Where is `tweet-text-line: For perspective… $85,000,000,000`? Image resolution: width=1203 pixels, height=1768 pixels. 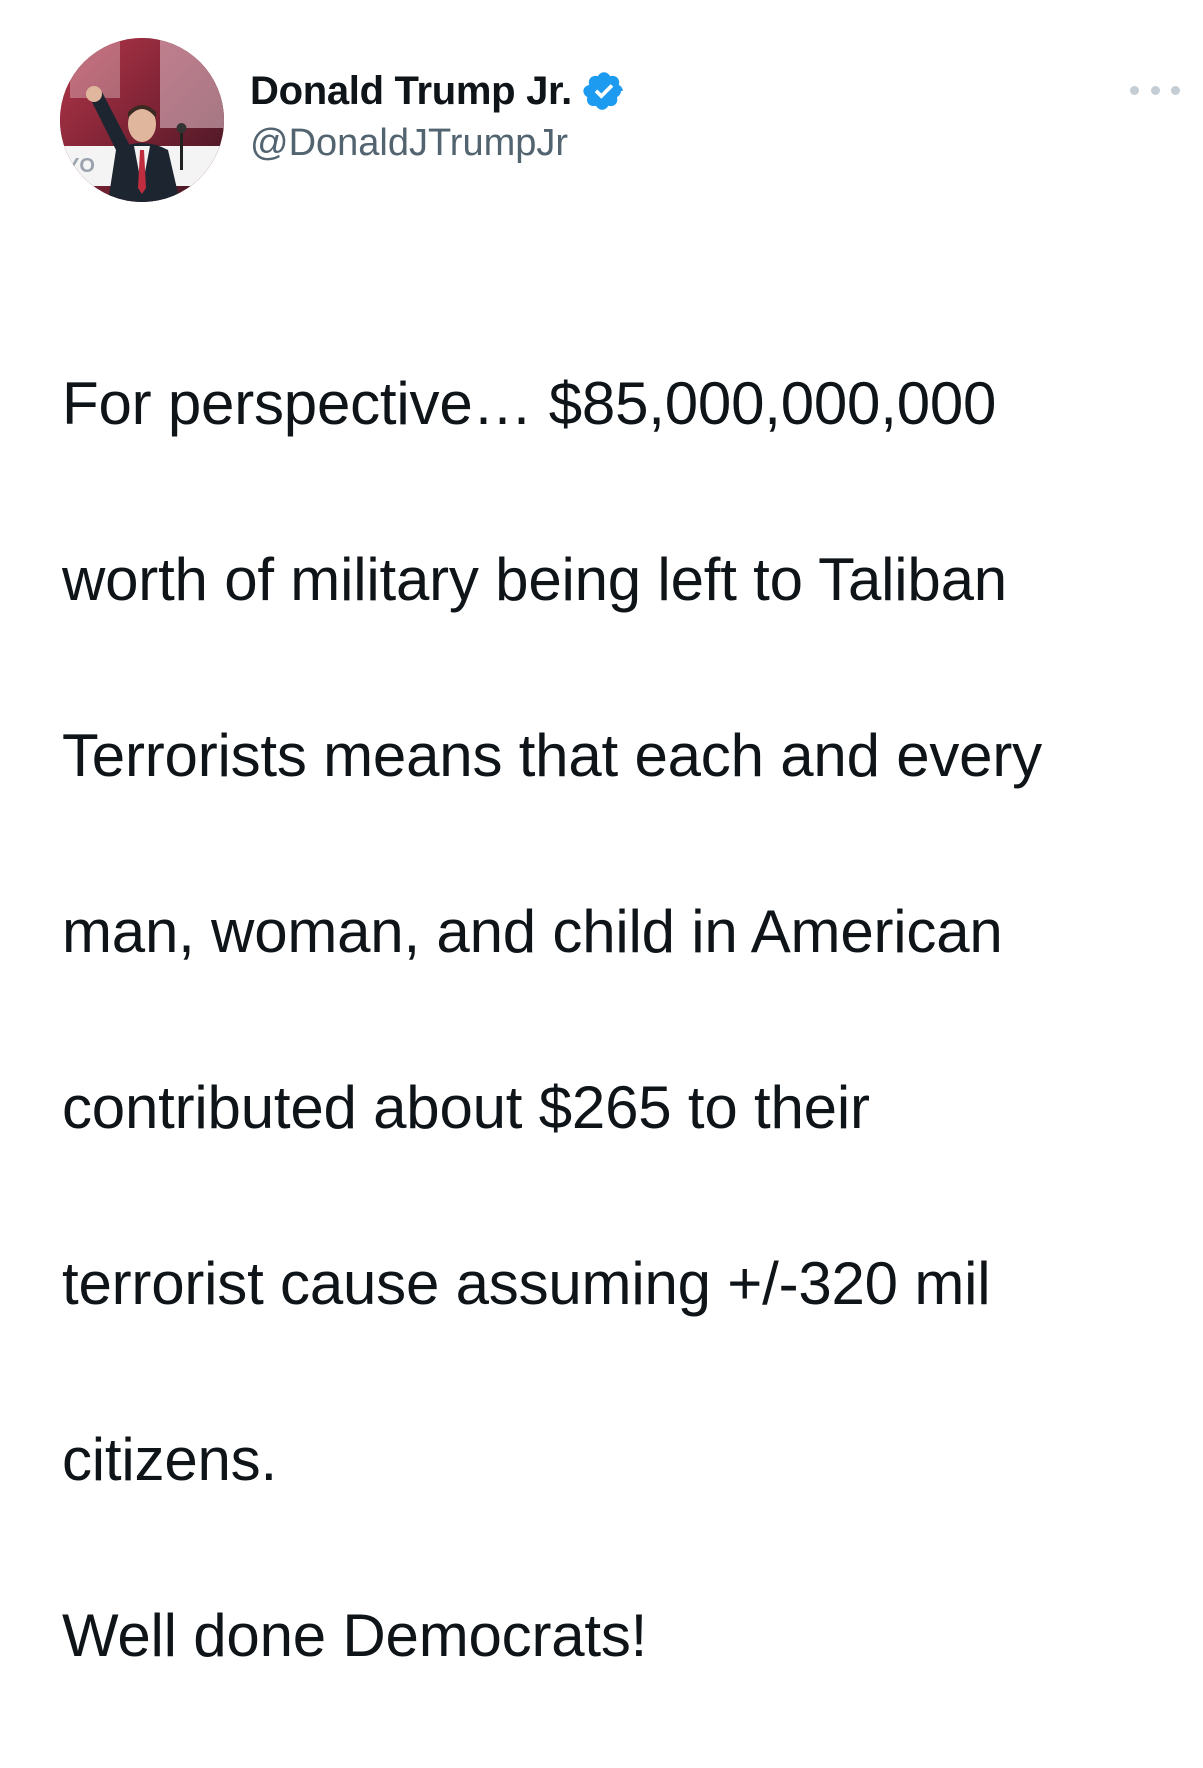 tweet-text-line: For perspective… $85,000,000,000 is located at coordinates (529, 403).